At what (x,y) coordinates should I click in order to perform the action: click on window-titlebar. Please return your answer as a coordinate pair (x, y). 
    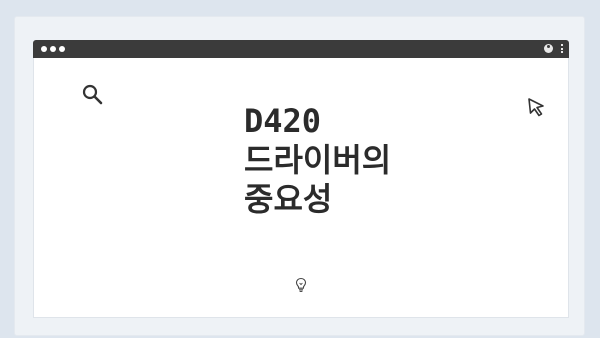
    Looking at the image, I should click on (301, 49).